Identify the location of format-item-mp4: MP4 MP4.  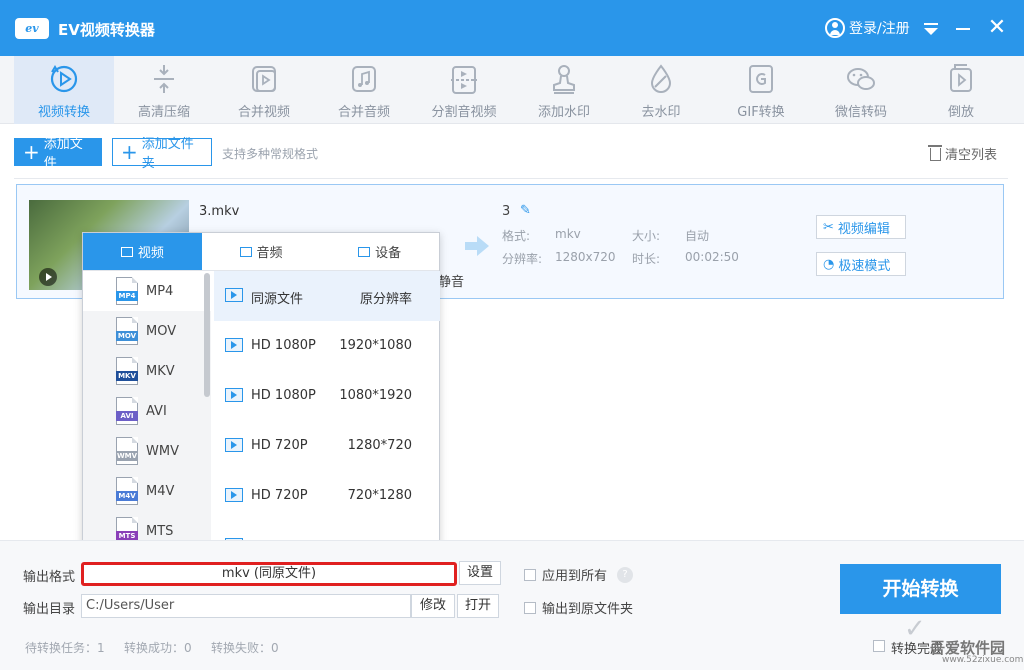
(147, 291).